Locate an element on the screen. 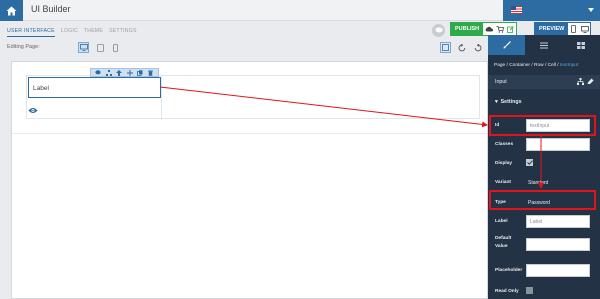 This screenshot has width=600, height=299. component-toolbar is located at coordinates (124, 72).